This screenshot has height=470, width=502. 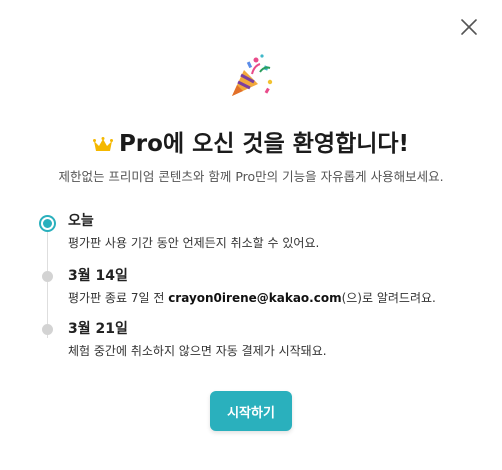 I want to click on close-button, so click(x=469, y=27).